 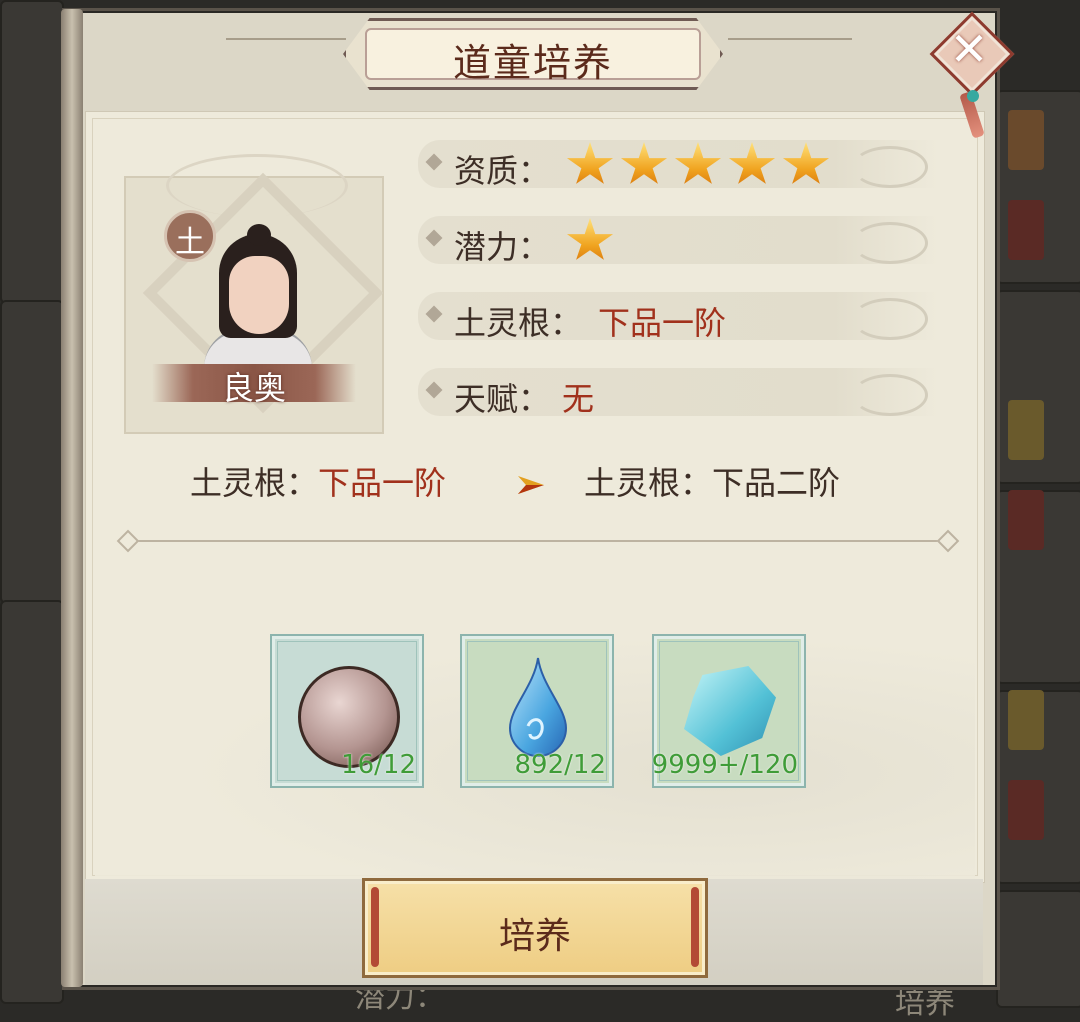 I want to click on current-root-value: 下品一阶, so click(x=382, y=483).